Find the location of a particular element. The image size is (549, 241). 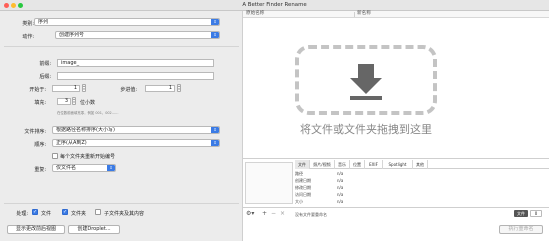

clear-icon: × is located at coordinates (282, 213).